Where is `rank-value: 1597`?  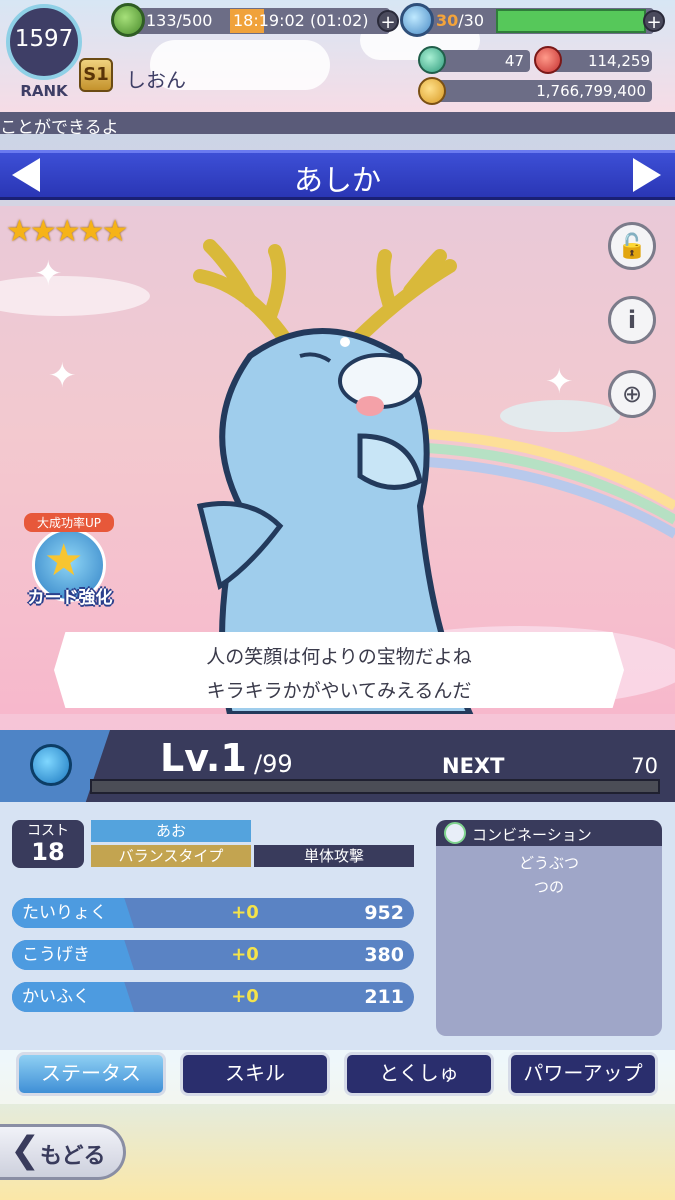
rank-value: 1597 is located at coordinates (44, 39).